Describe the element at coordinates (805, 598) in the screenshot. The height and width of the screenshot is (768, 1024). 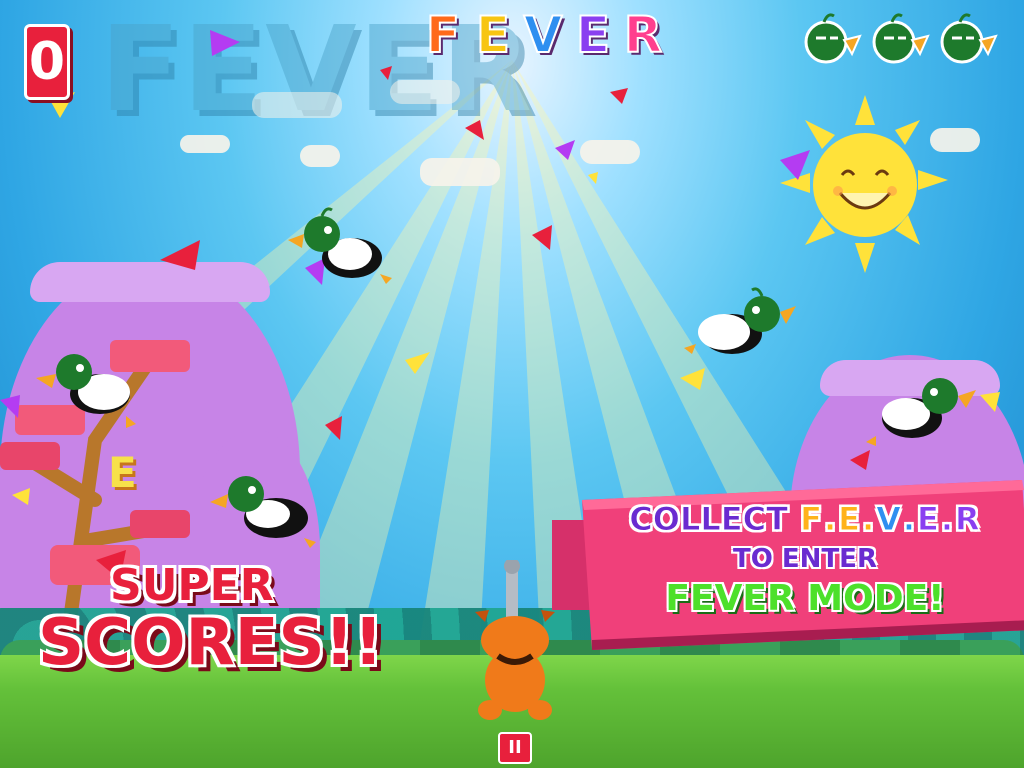
I see `fever-mode-label: FEVER MODE!` at that location.